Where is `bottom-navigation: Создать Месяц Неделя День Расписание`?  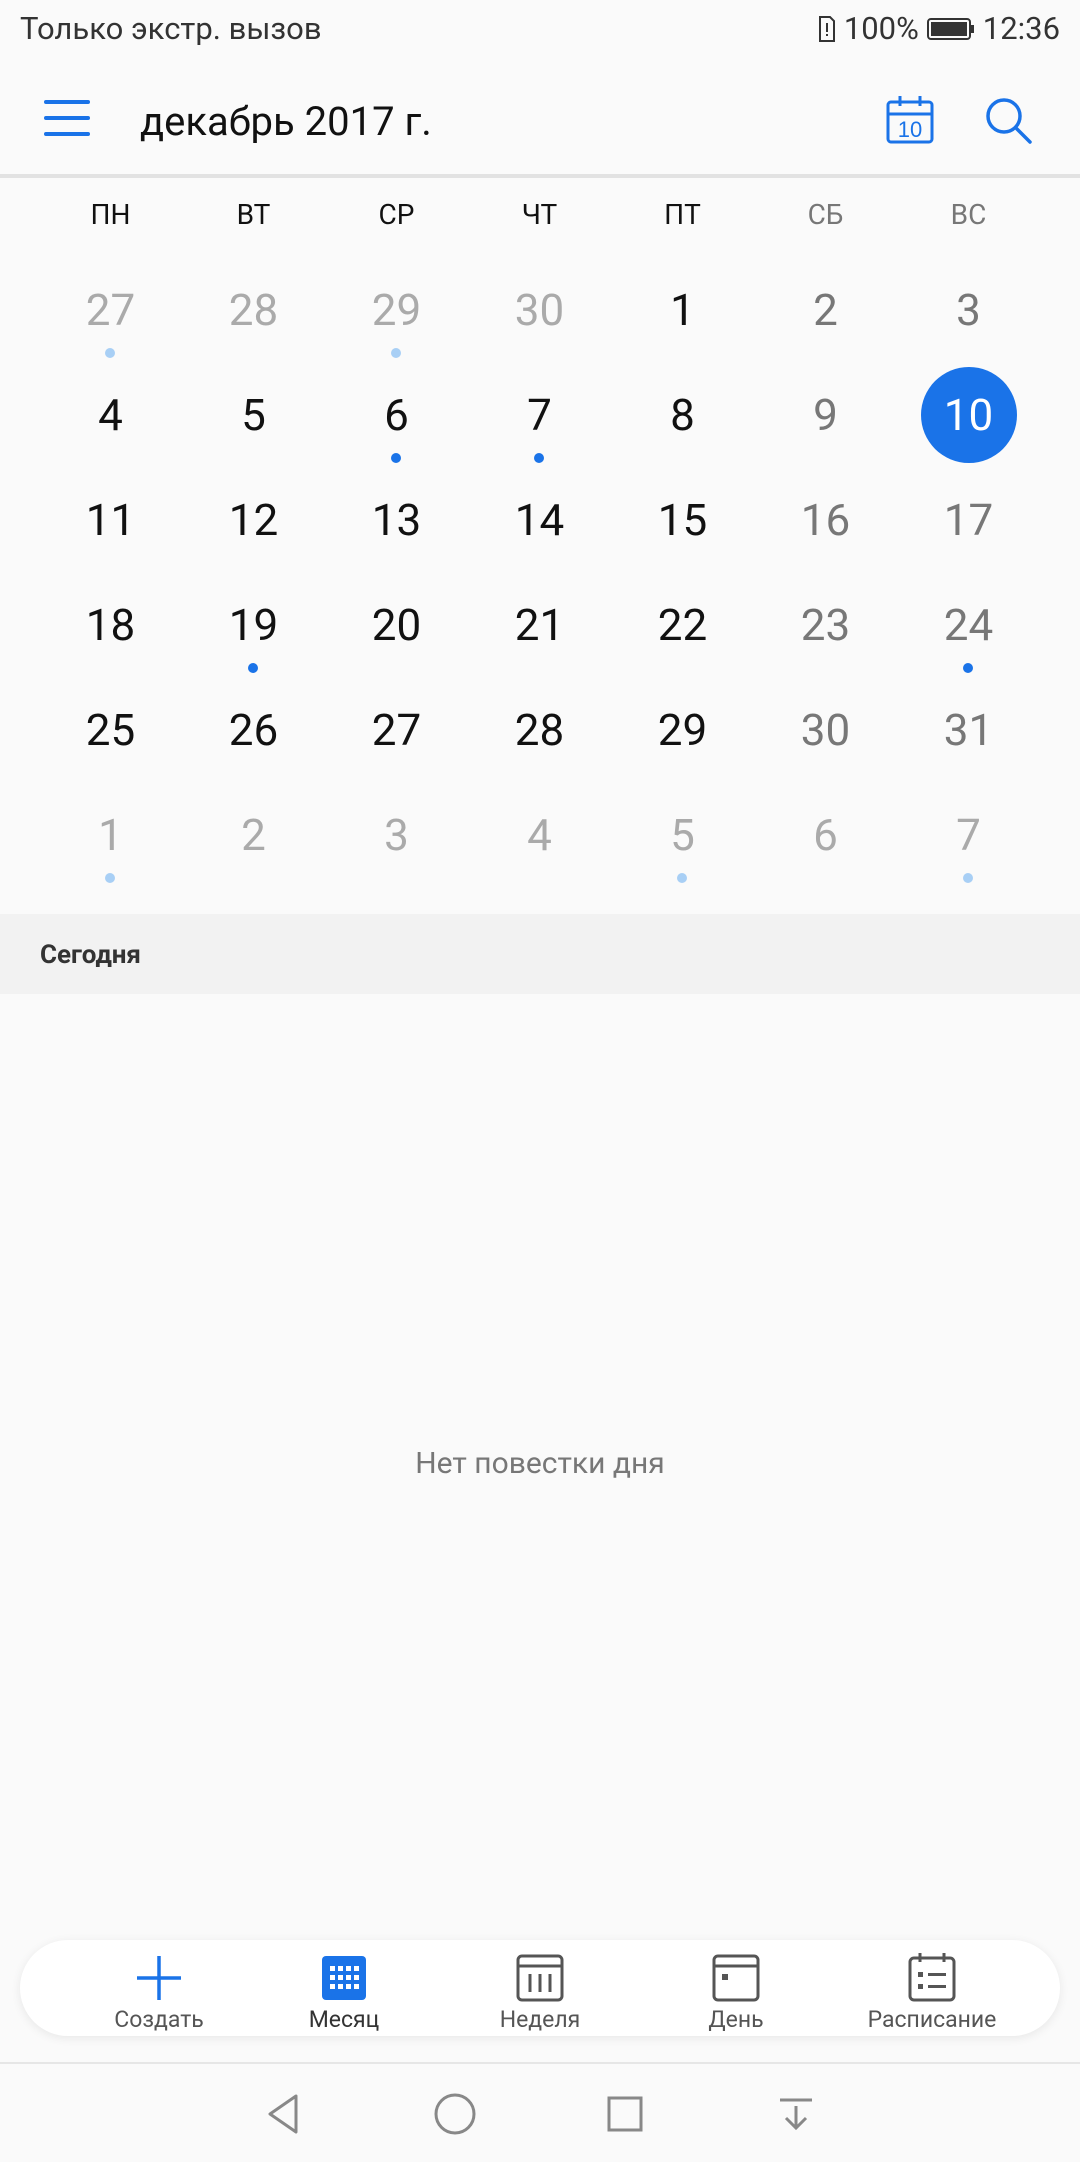
bottom-navigation: Создать Месяц Неделя День Расписание is located at coordinates (540, 1988).